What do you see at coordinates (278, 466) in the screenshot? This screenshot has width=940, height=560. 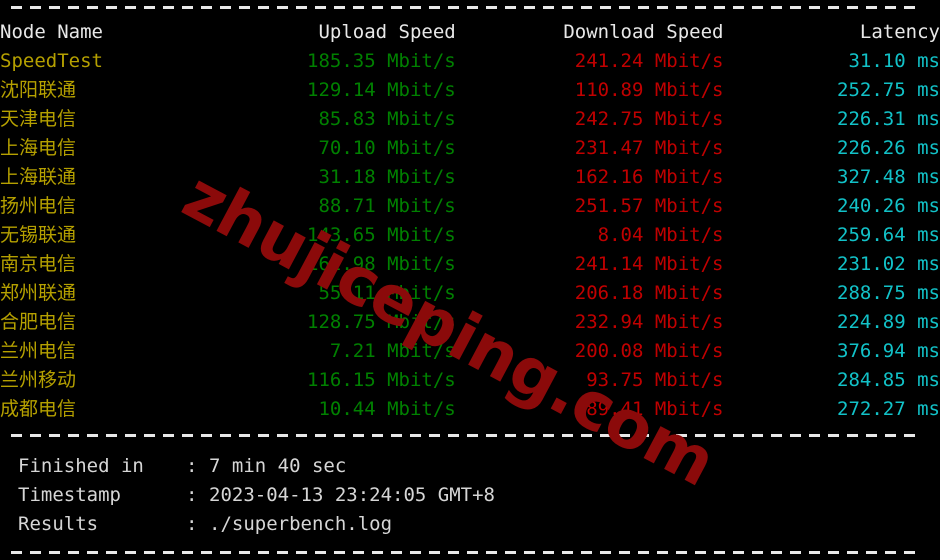 I see `footer-value: 7 min 40 sec` at bounding box center [278, 466].